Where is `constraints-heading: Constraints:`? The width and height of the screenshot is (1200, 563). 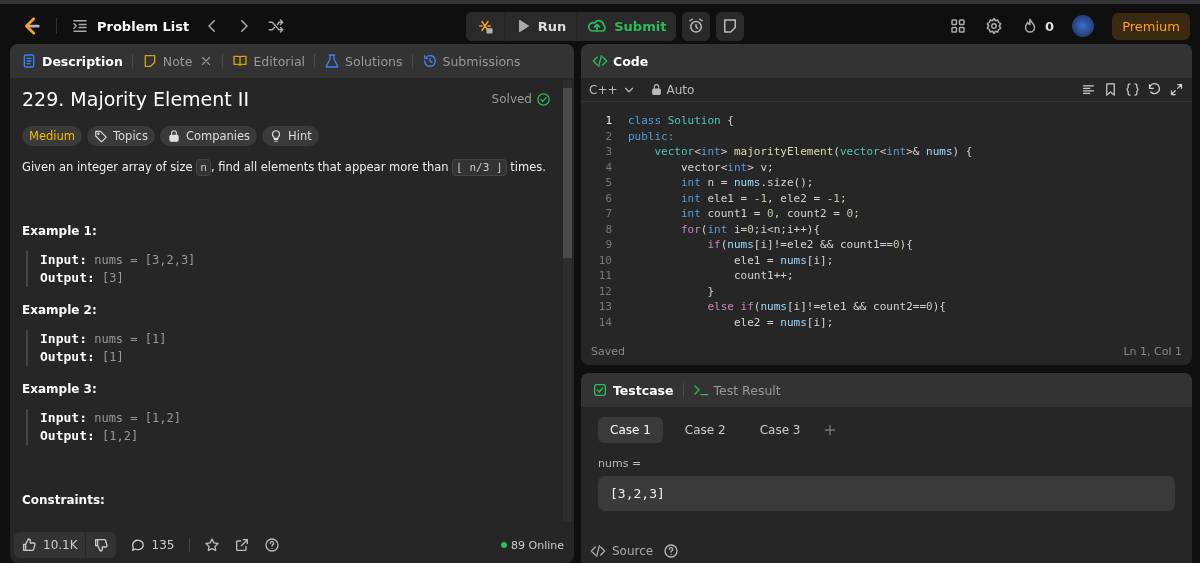 constraints-heading: Constraints: is located at coordinates (64, 500).